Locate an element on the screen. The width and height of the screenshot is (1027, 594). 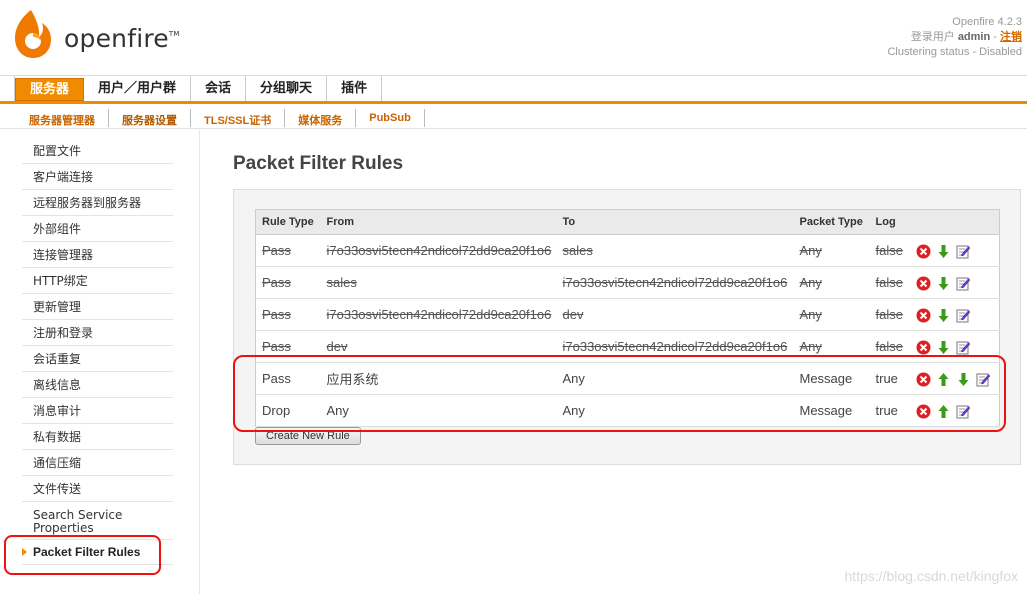
sub-nav: 服务器管理器 服务器设置 TLS/SSL证书 媒体服务 PubSub is located at coordinates (513, 118).